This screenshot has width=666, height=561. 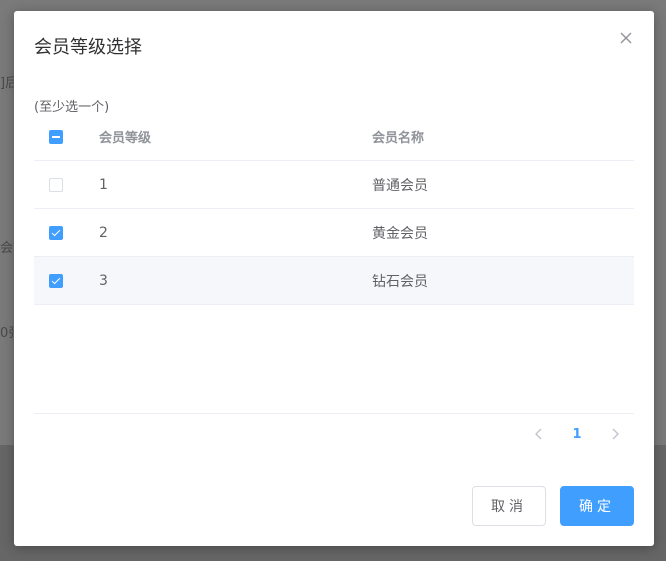 What do you see at coordinates (125, 136) in the screenshot?
I see `column-header-level: 会员等级` at bounding box center [125, 136].